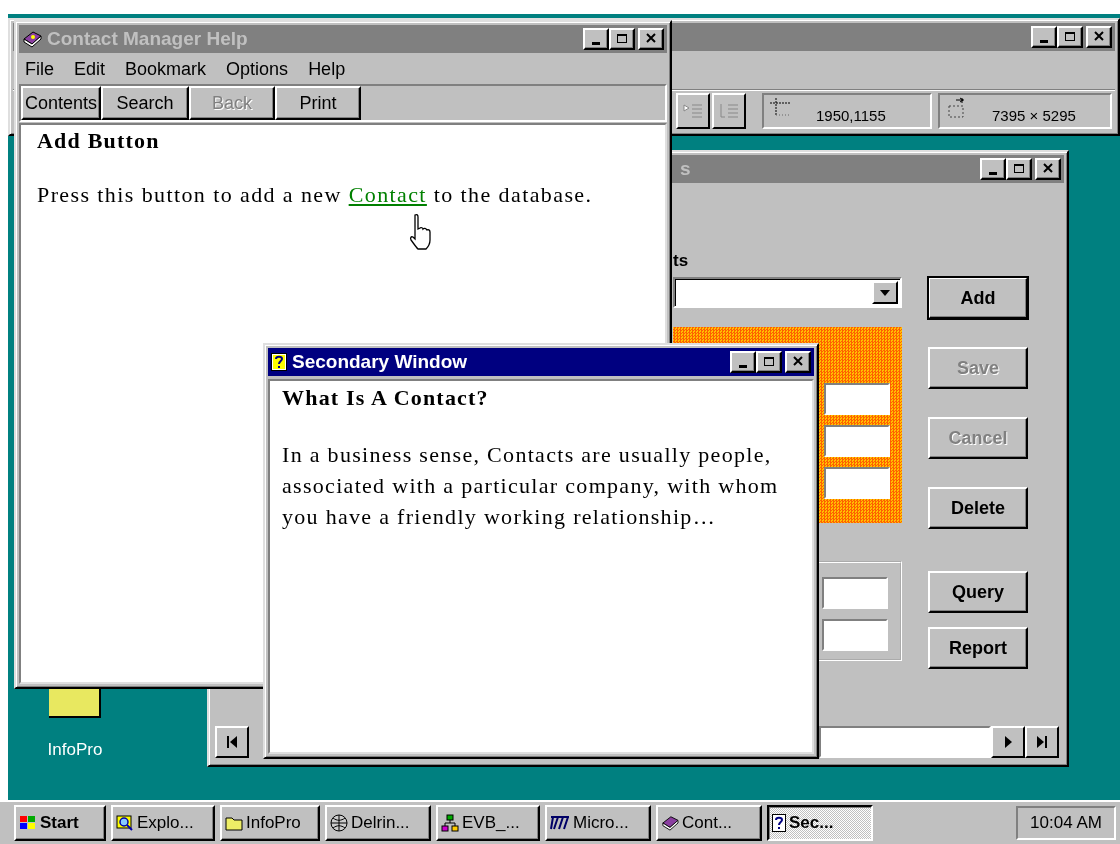 The image size is (1120, 844). I want to click on start-button: Start, so click(60, 823).